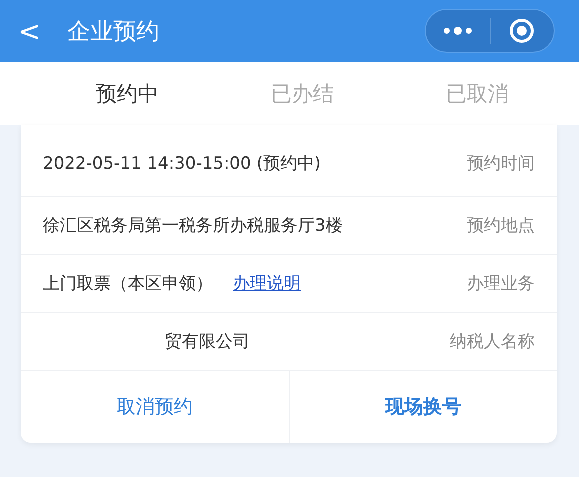  What do you see at coordinates (127, 93) in the screenshot?
I see `tab: 预约中` at bounding box center [127, 93].